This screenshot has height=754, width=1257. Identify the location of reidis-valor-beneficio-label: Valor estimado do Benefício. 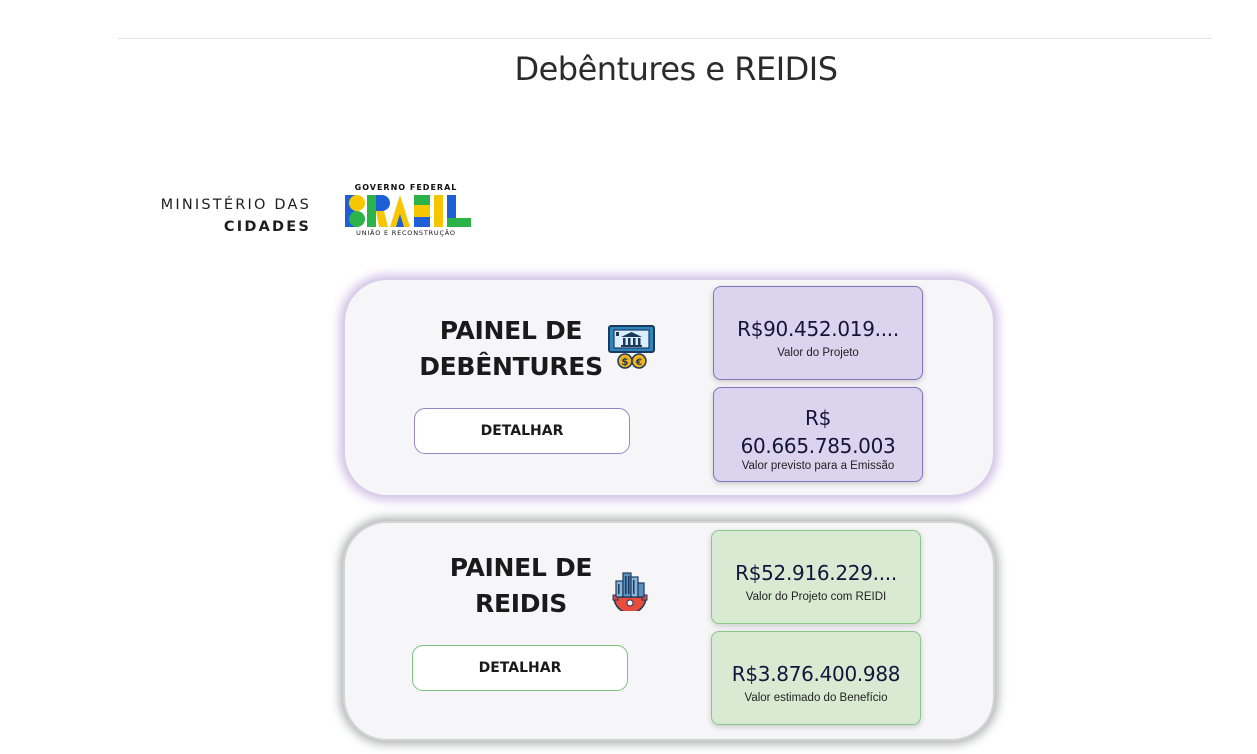
(816, 698).